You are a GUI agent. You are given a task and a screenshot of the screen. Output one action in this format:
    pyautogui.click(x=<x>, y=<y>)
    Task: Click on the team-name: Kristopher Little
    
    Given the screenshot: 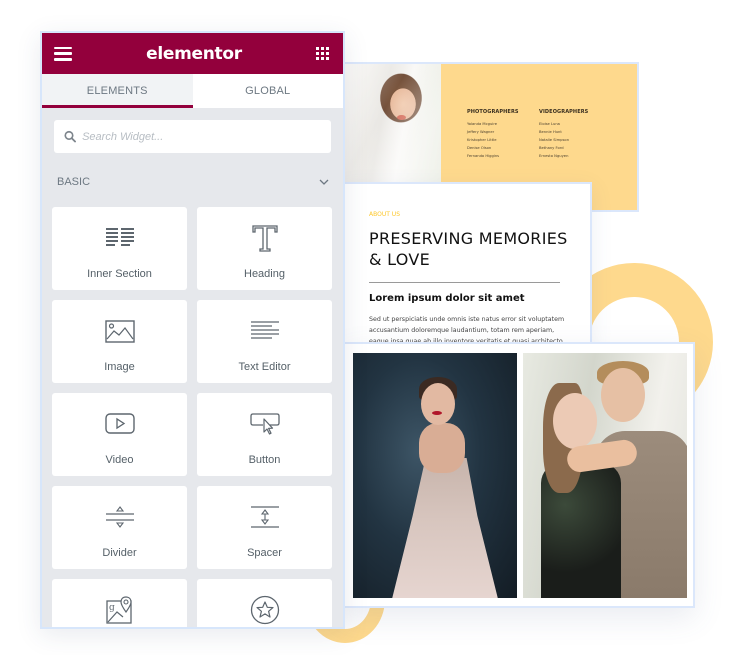 What is the action you would take?
    pyautogui.click(x=482, y=140)
    